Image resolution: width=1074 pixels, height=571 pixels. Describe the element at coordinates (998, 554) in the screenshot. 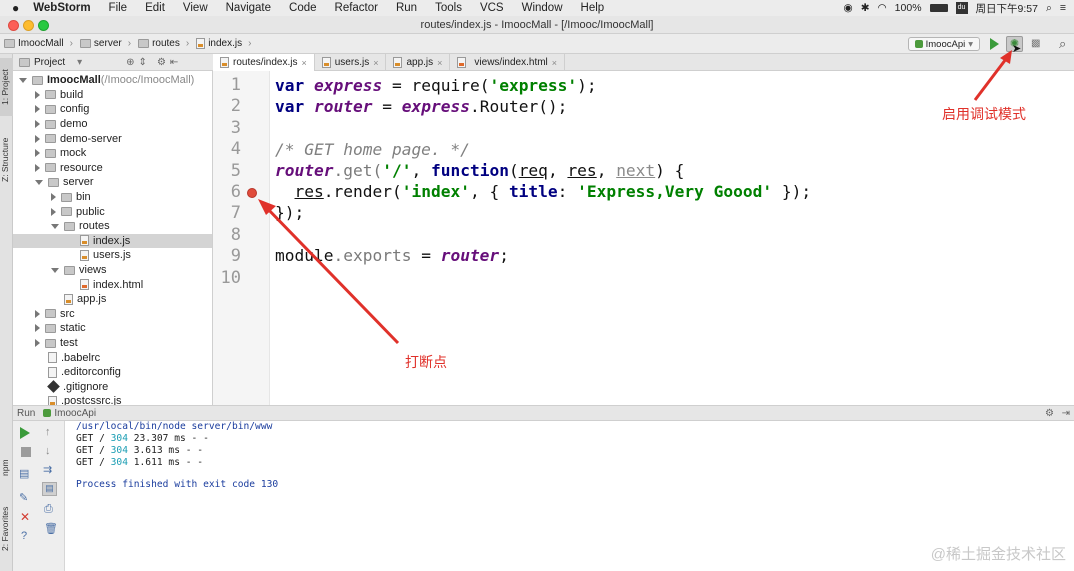

I see `watermark: @稀土掘金技术社区` at that location.